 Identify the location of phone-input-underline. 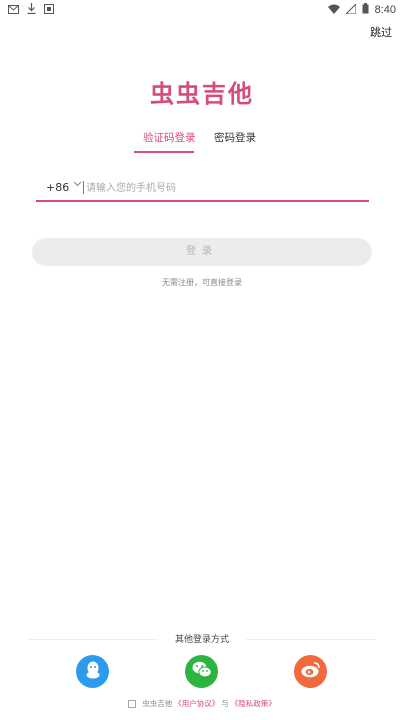
(202, 201).